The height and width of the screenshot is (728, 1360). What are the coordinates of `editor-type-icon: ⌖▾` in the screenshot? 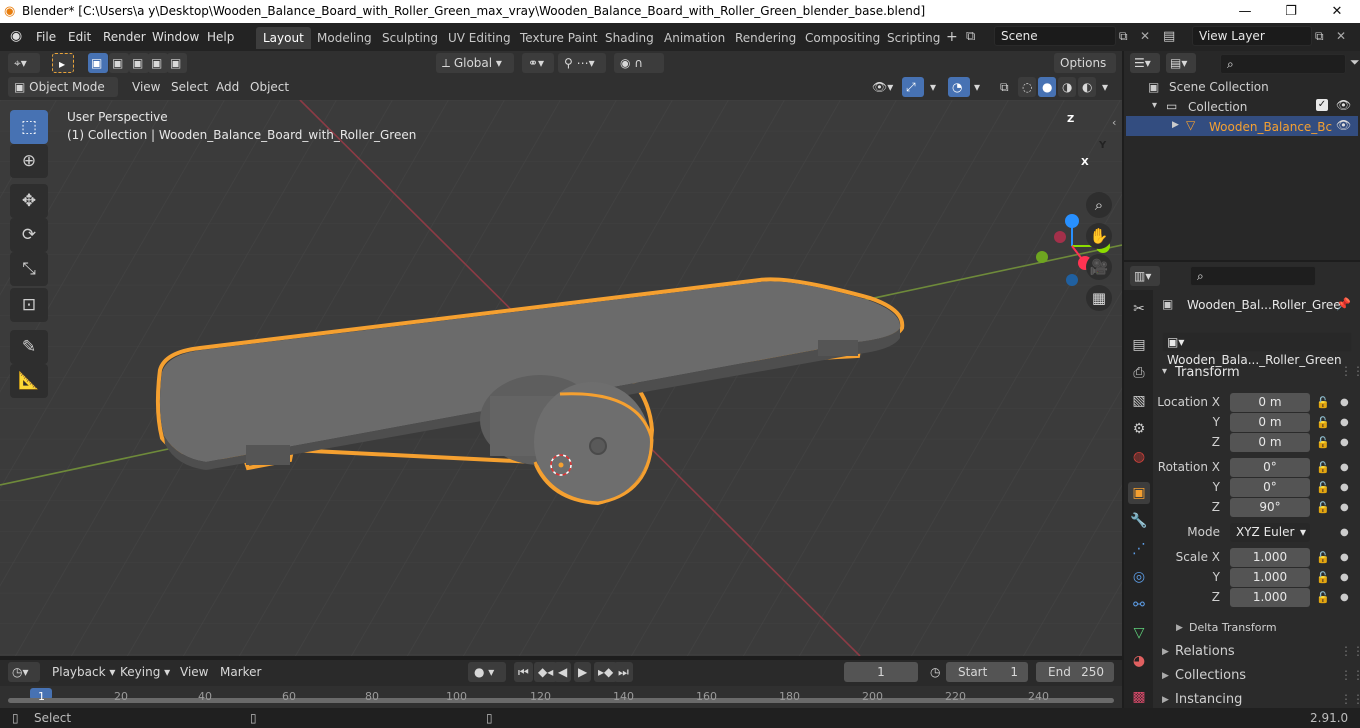 It's located at (24, 63).